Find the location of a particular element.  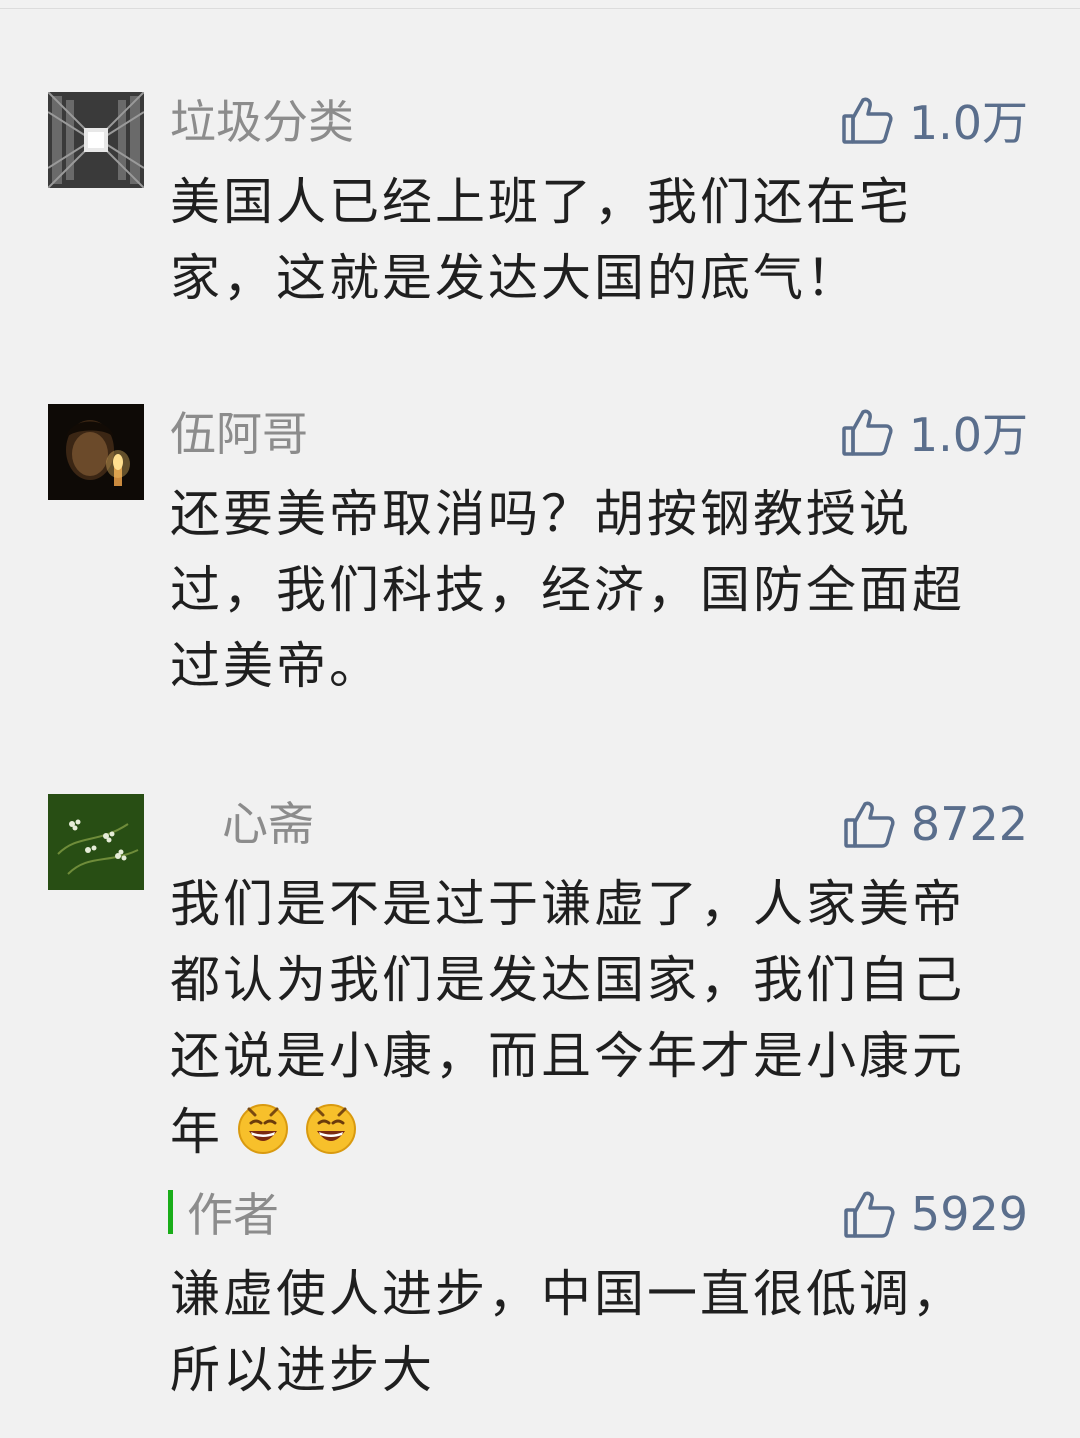

like-button: 8722 is located at coordinates (935, 824).